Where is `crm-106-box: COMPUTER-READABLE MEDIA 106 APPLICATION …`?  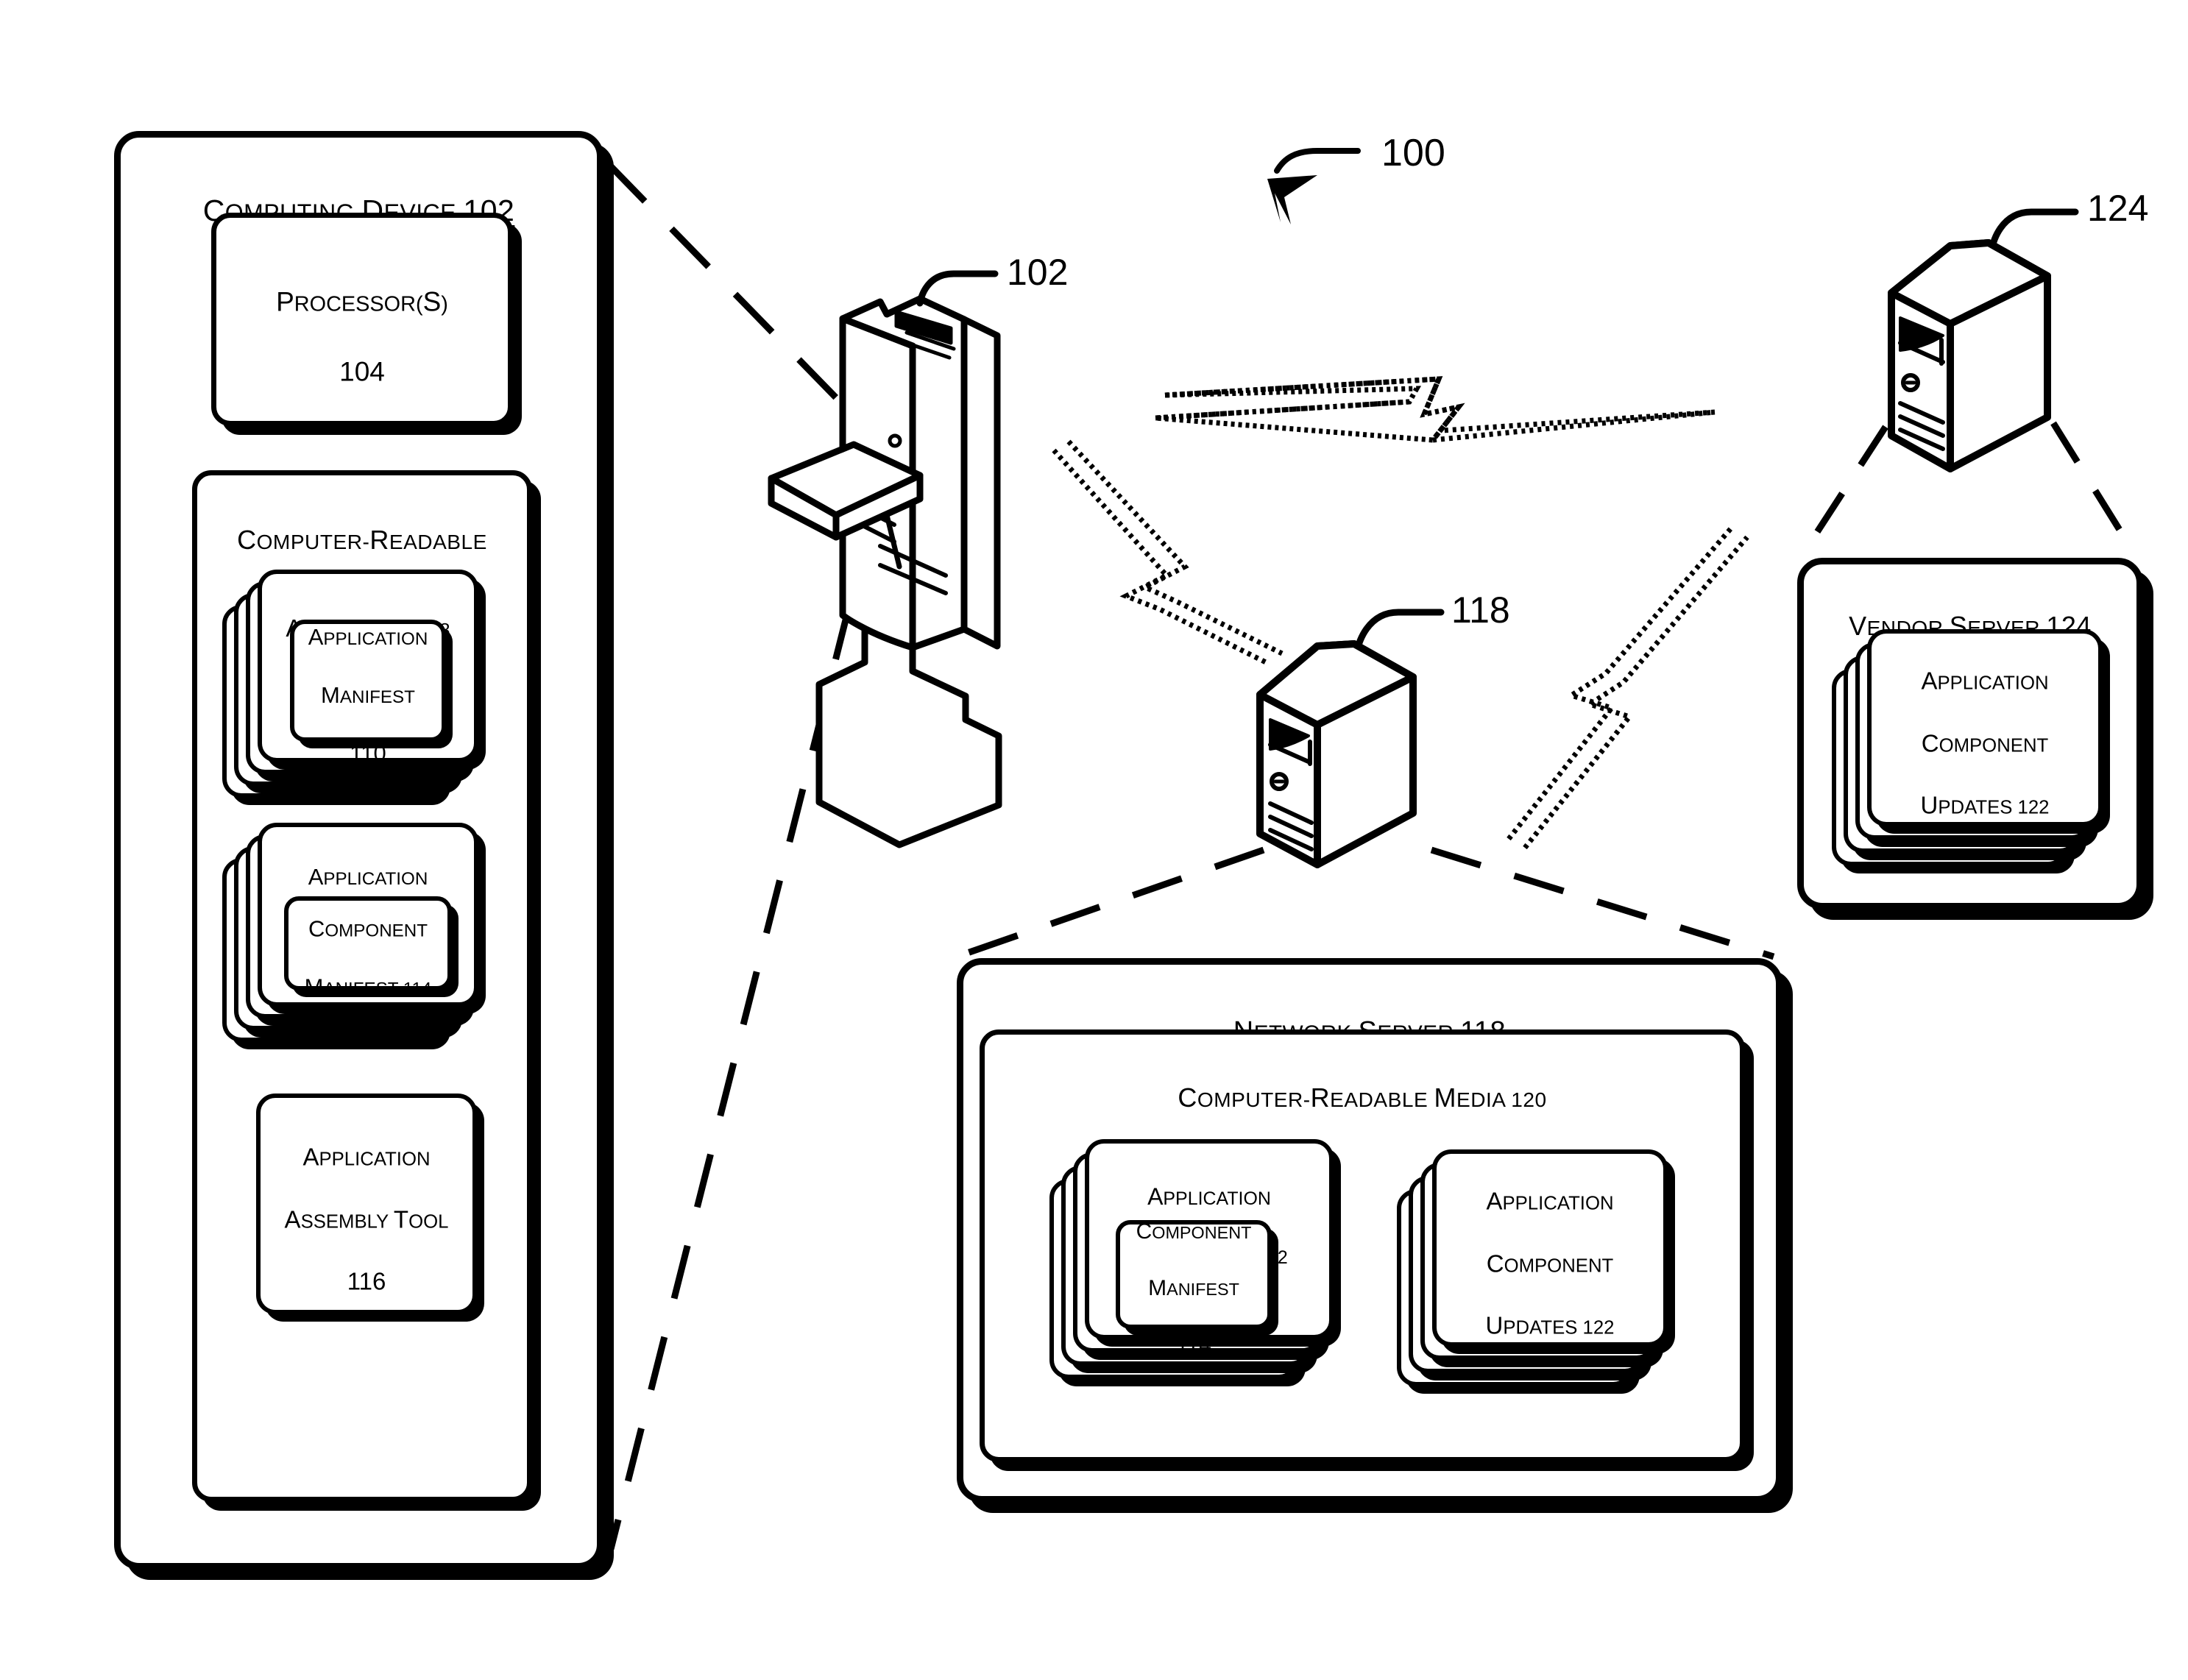 crm-106-box: COMPUTER-READABLE MEDIA 106 APPLICATION … is located at coordinates (362, 986).